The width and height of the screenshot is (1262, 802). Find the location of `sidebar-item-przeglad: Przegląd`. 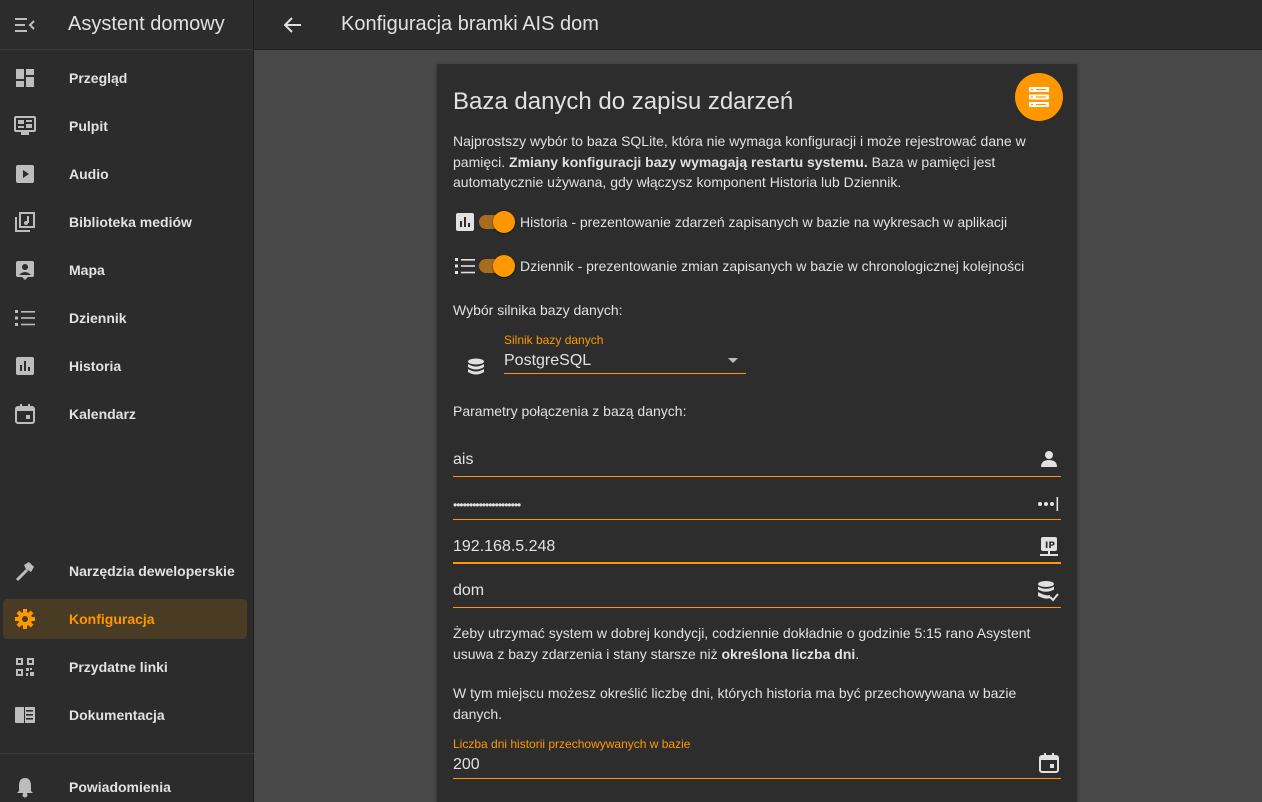

sidebar-item-przeglad: Przegląd is located at coordinates (125, 78).